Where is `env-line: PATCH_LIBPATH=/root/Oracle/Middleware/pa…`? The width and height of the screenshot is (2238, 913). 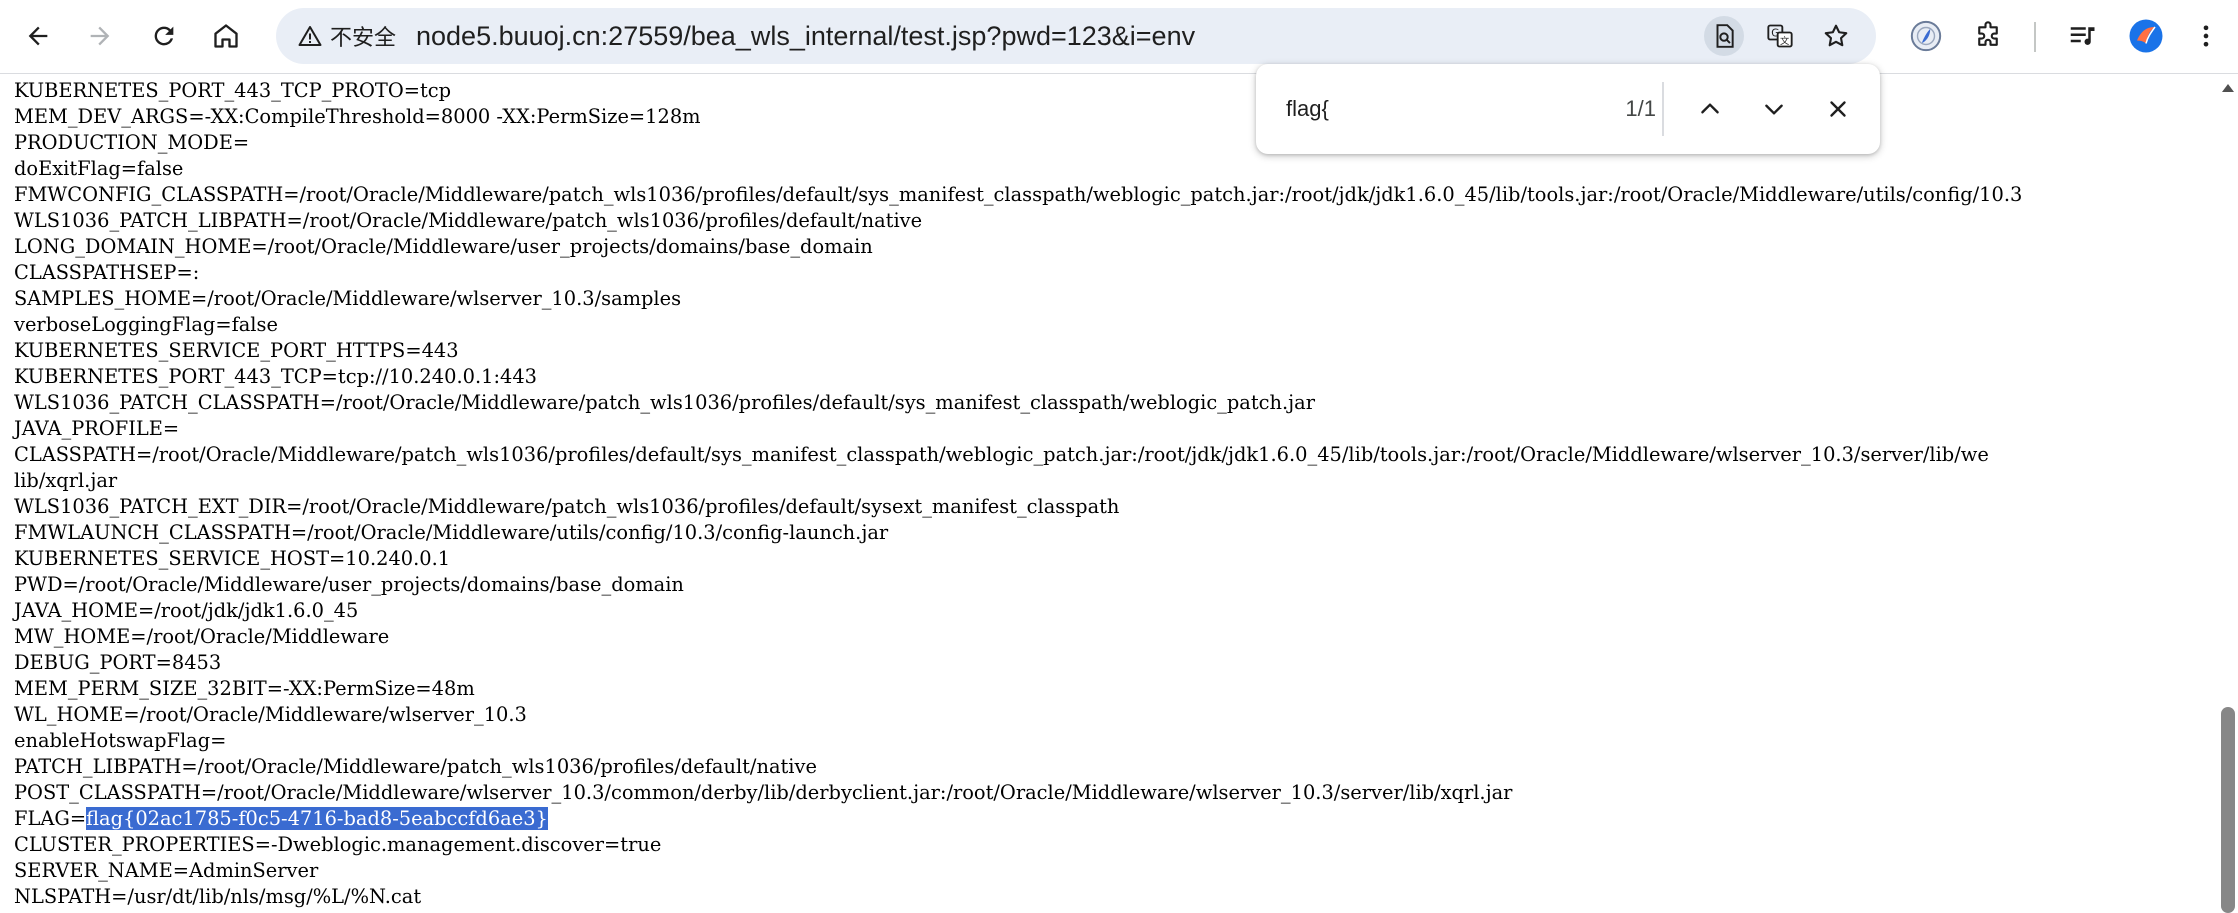
env-line: PATCH_LIBPATH=/root/Oracle/Middleware/pa… is located at coordinates (415, 766).